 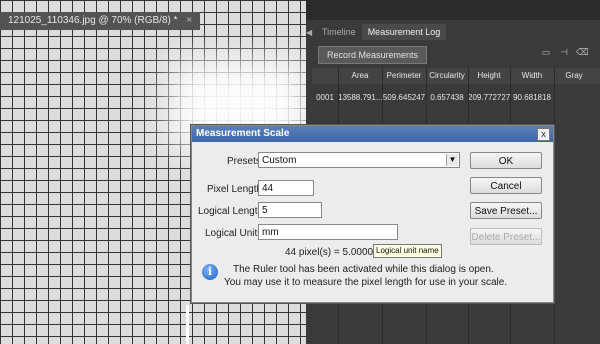 I want to click on cancel-button: Cancel, so click(x=506, y=185).